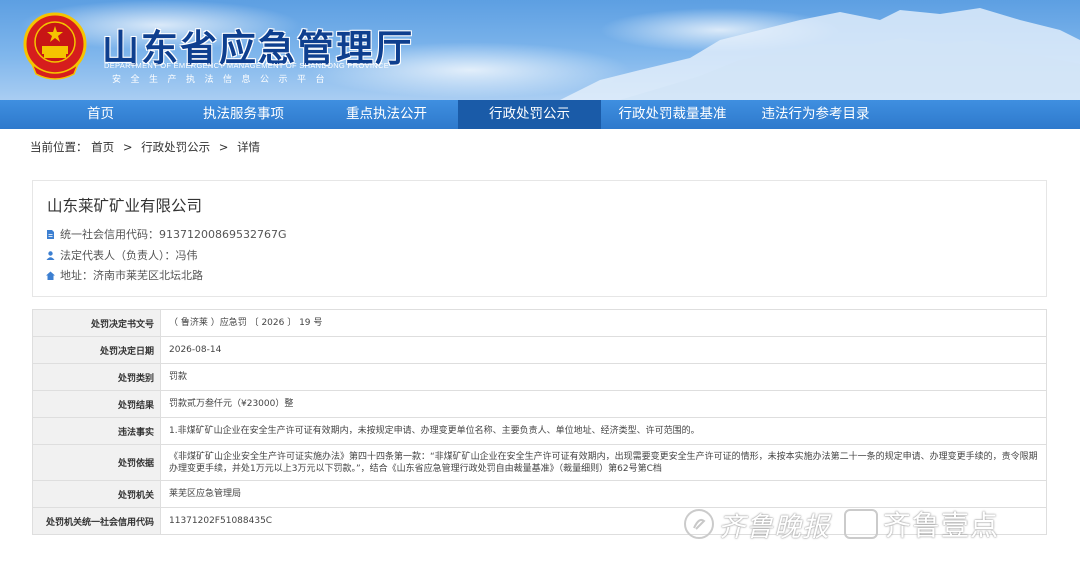 Image resolution: width=1080 pixels, height=575 pixels. Describe the element at coordinates (603, 404) in the screenshot. I see `row-value: 罚款贰万叁仟元（¥23000）整` at that location.